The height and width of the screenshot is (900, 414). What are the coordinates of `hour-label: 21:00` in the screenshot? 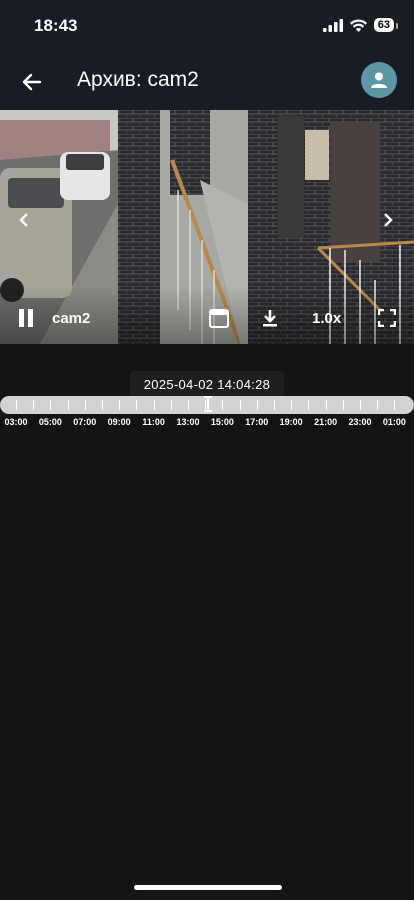 It's located at (326, 422).